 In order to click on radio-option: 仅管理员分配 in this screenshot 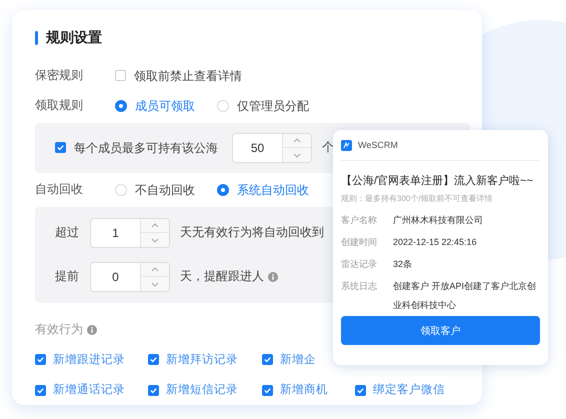, I will do `click(263, 105)`.